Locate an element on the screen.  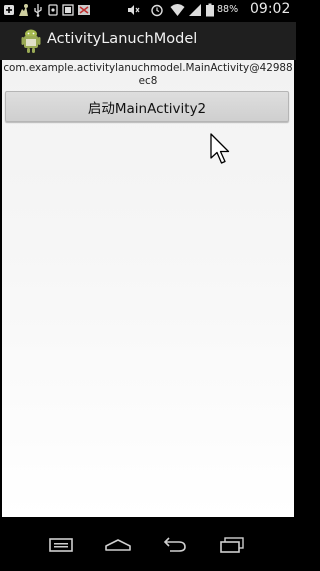
navigation-bar is located at coordinates (148, 544).